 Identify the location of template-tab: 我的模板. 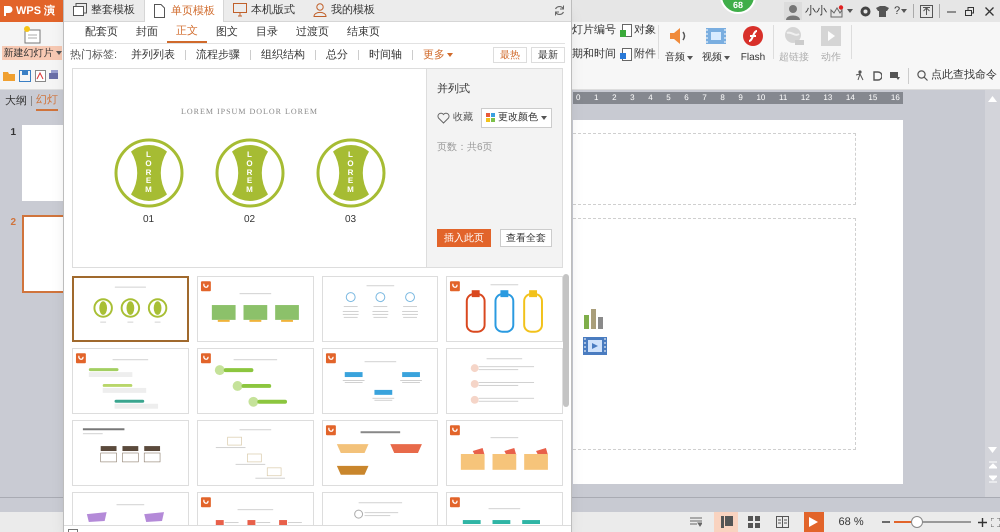
(344, 10).